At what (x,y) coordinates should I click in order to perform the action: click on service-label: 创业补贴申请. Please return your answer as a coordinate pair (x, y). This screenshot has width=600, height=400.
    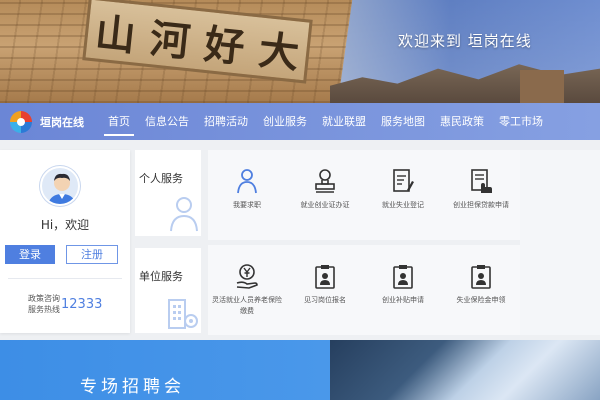
    Looking at the image, I should click on (403, 300).